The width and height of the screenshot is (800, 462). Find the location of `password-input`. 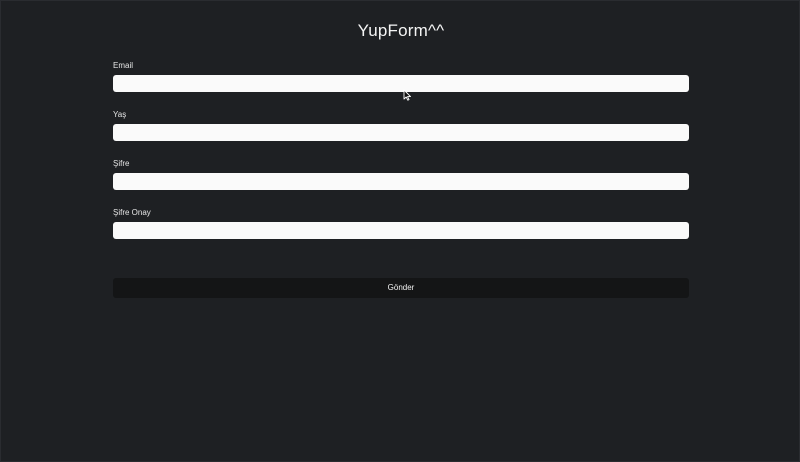

password-input is located at coordinates (401, 181).